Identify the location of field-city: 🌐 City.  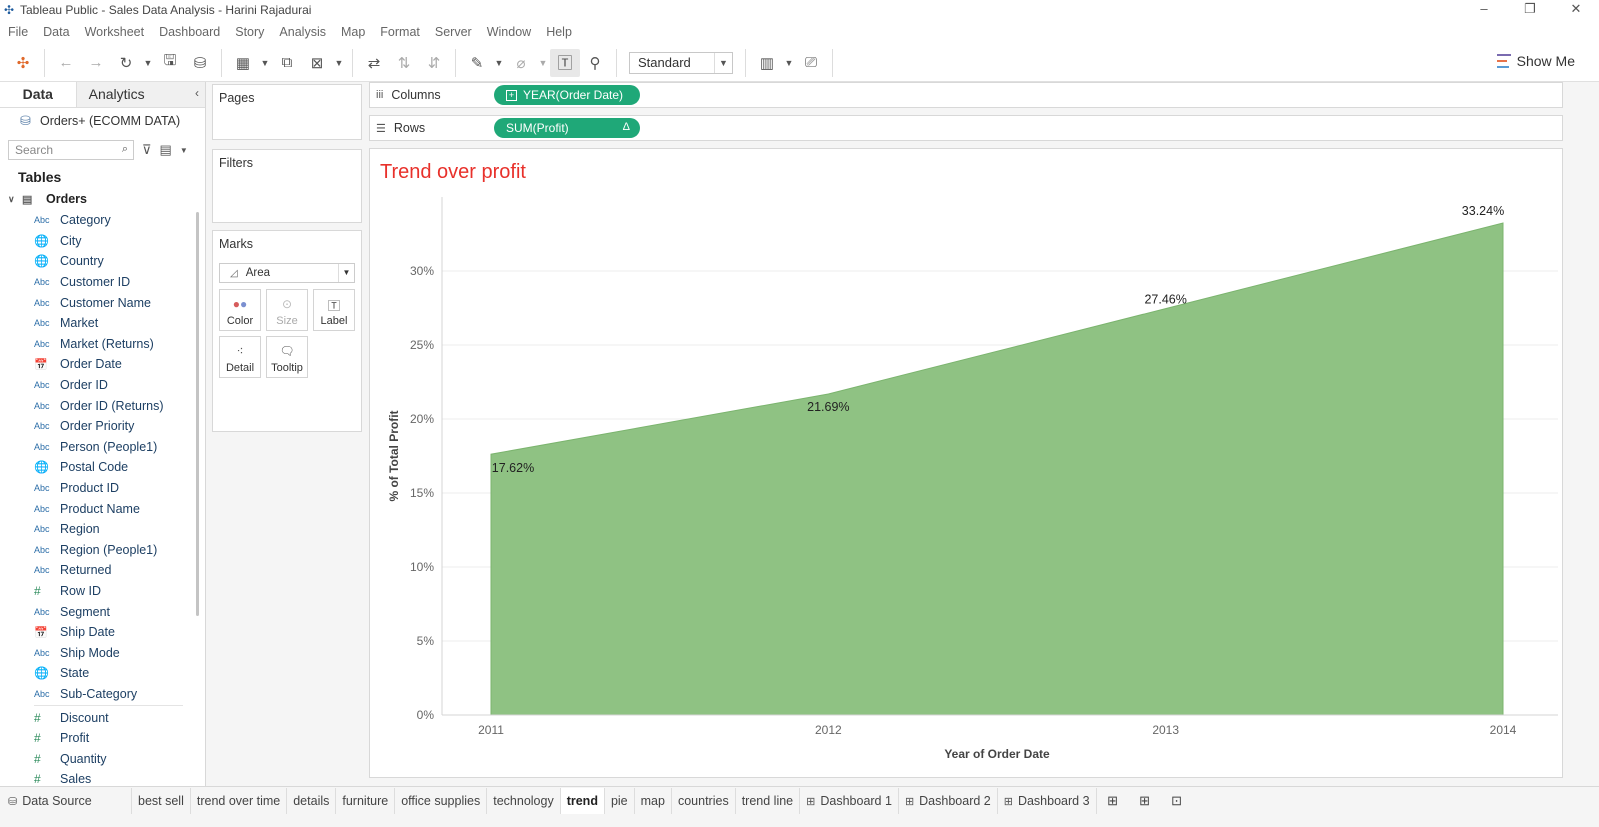
(102, 241).